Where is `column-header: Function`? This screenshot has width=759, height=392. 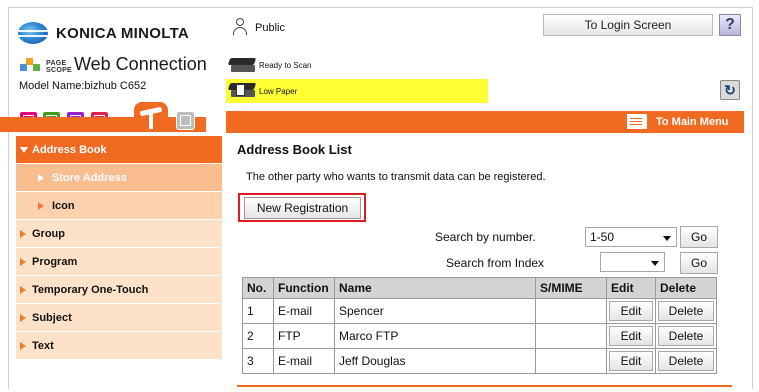
column-header: Function is located at coordinates (304, 288).